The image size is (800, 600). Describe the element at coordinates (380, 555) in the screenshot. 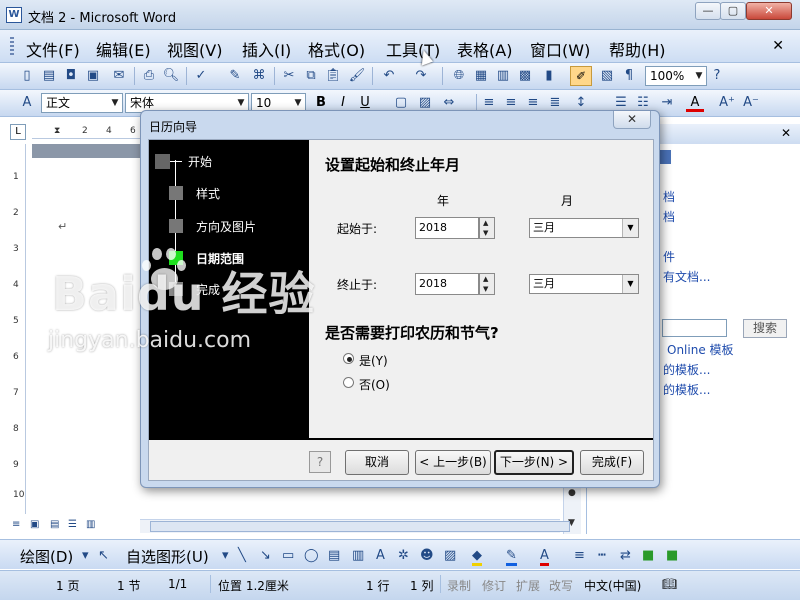

I see `wordart-icon: A` at that location.